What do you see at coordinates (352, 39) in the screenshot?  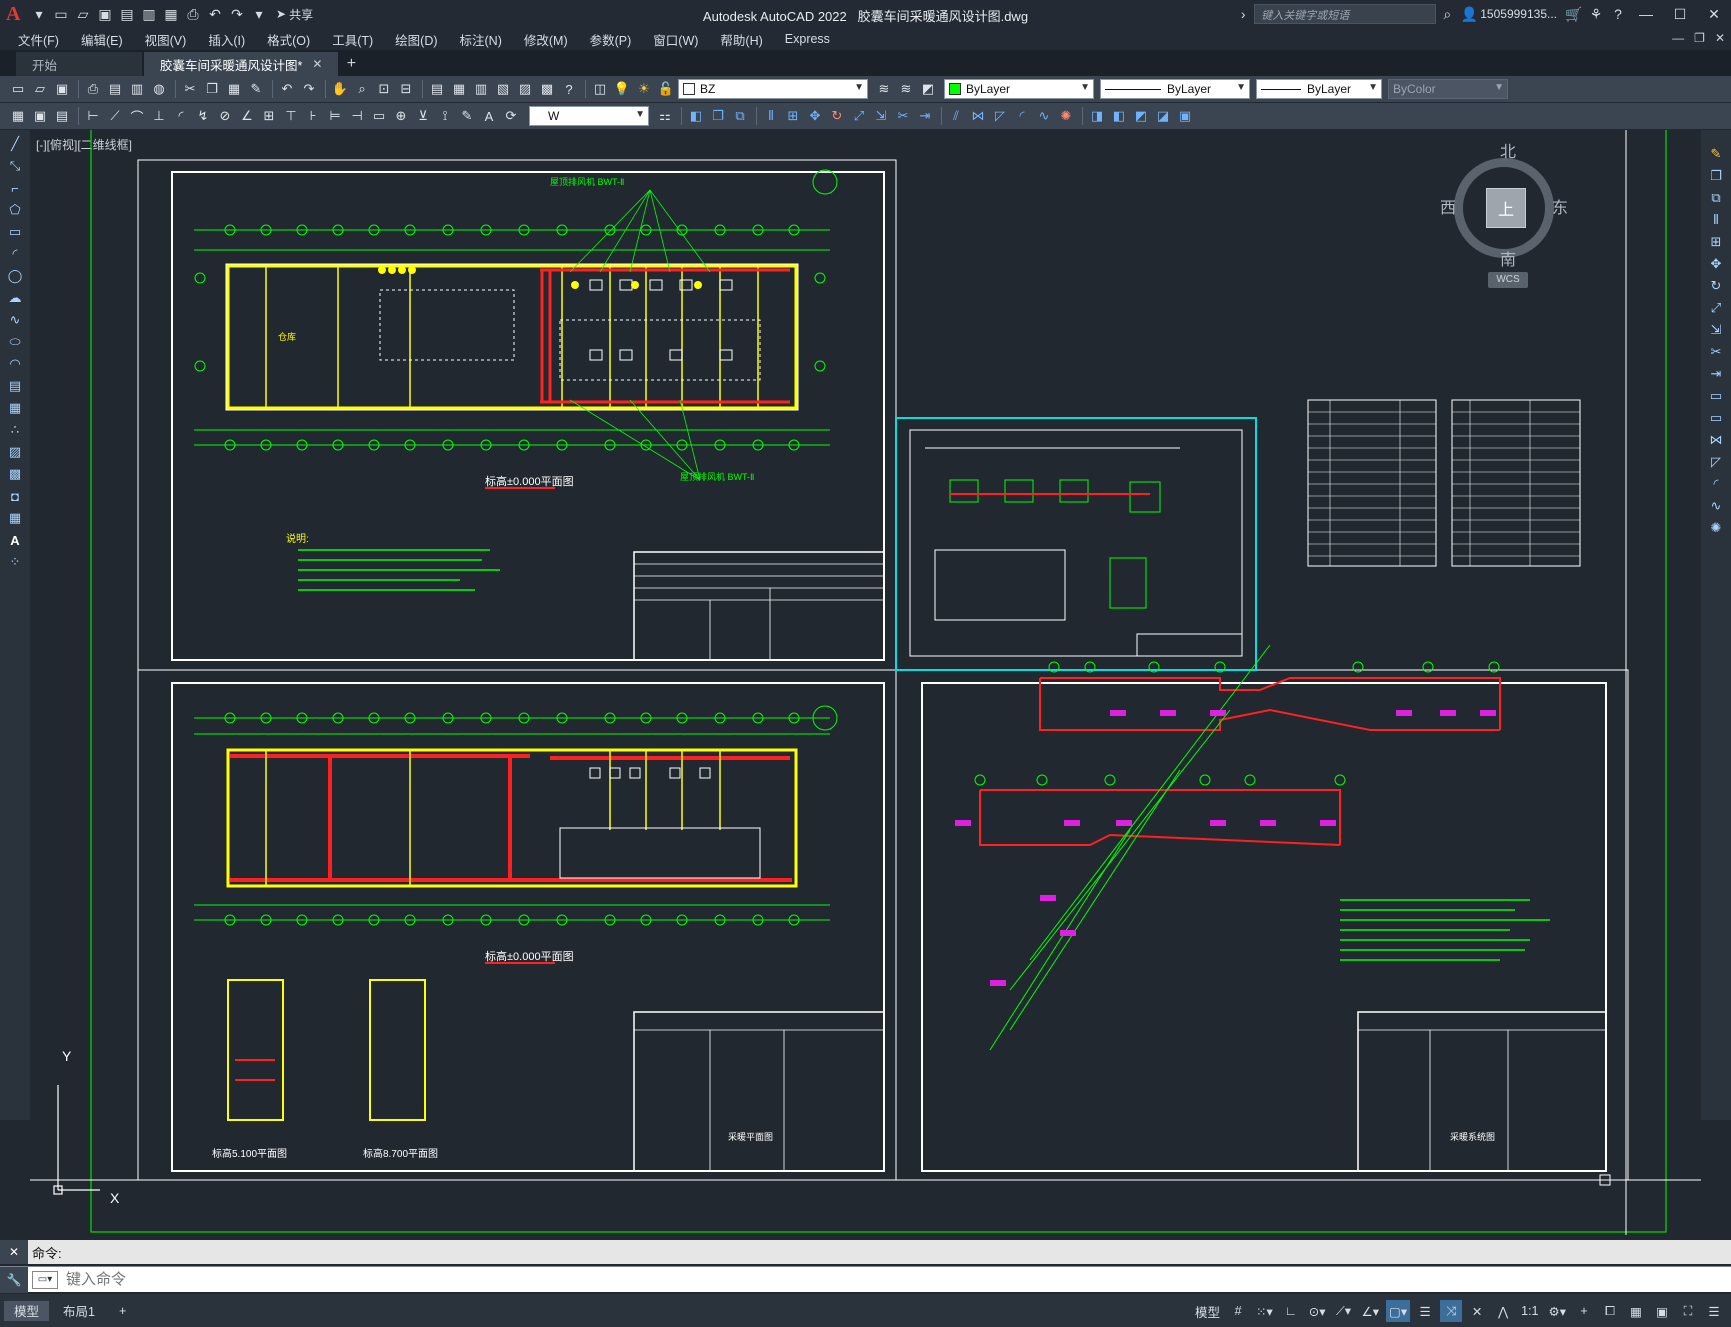 I see `menu-tools: 工具(T)` at bounding box center [352, 39].